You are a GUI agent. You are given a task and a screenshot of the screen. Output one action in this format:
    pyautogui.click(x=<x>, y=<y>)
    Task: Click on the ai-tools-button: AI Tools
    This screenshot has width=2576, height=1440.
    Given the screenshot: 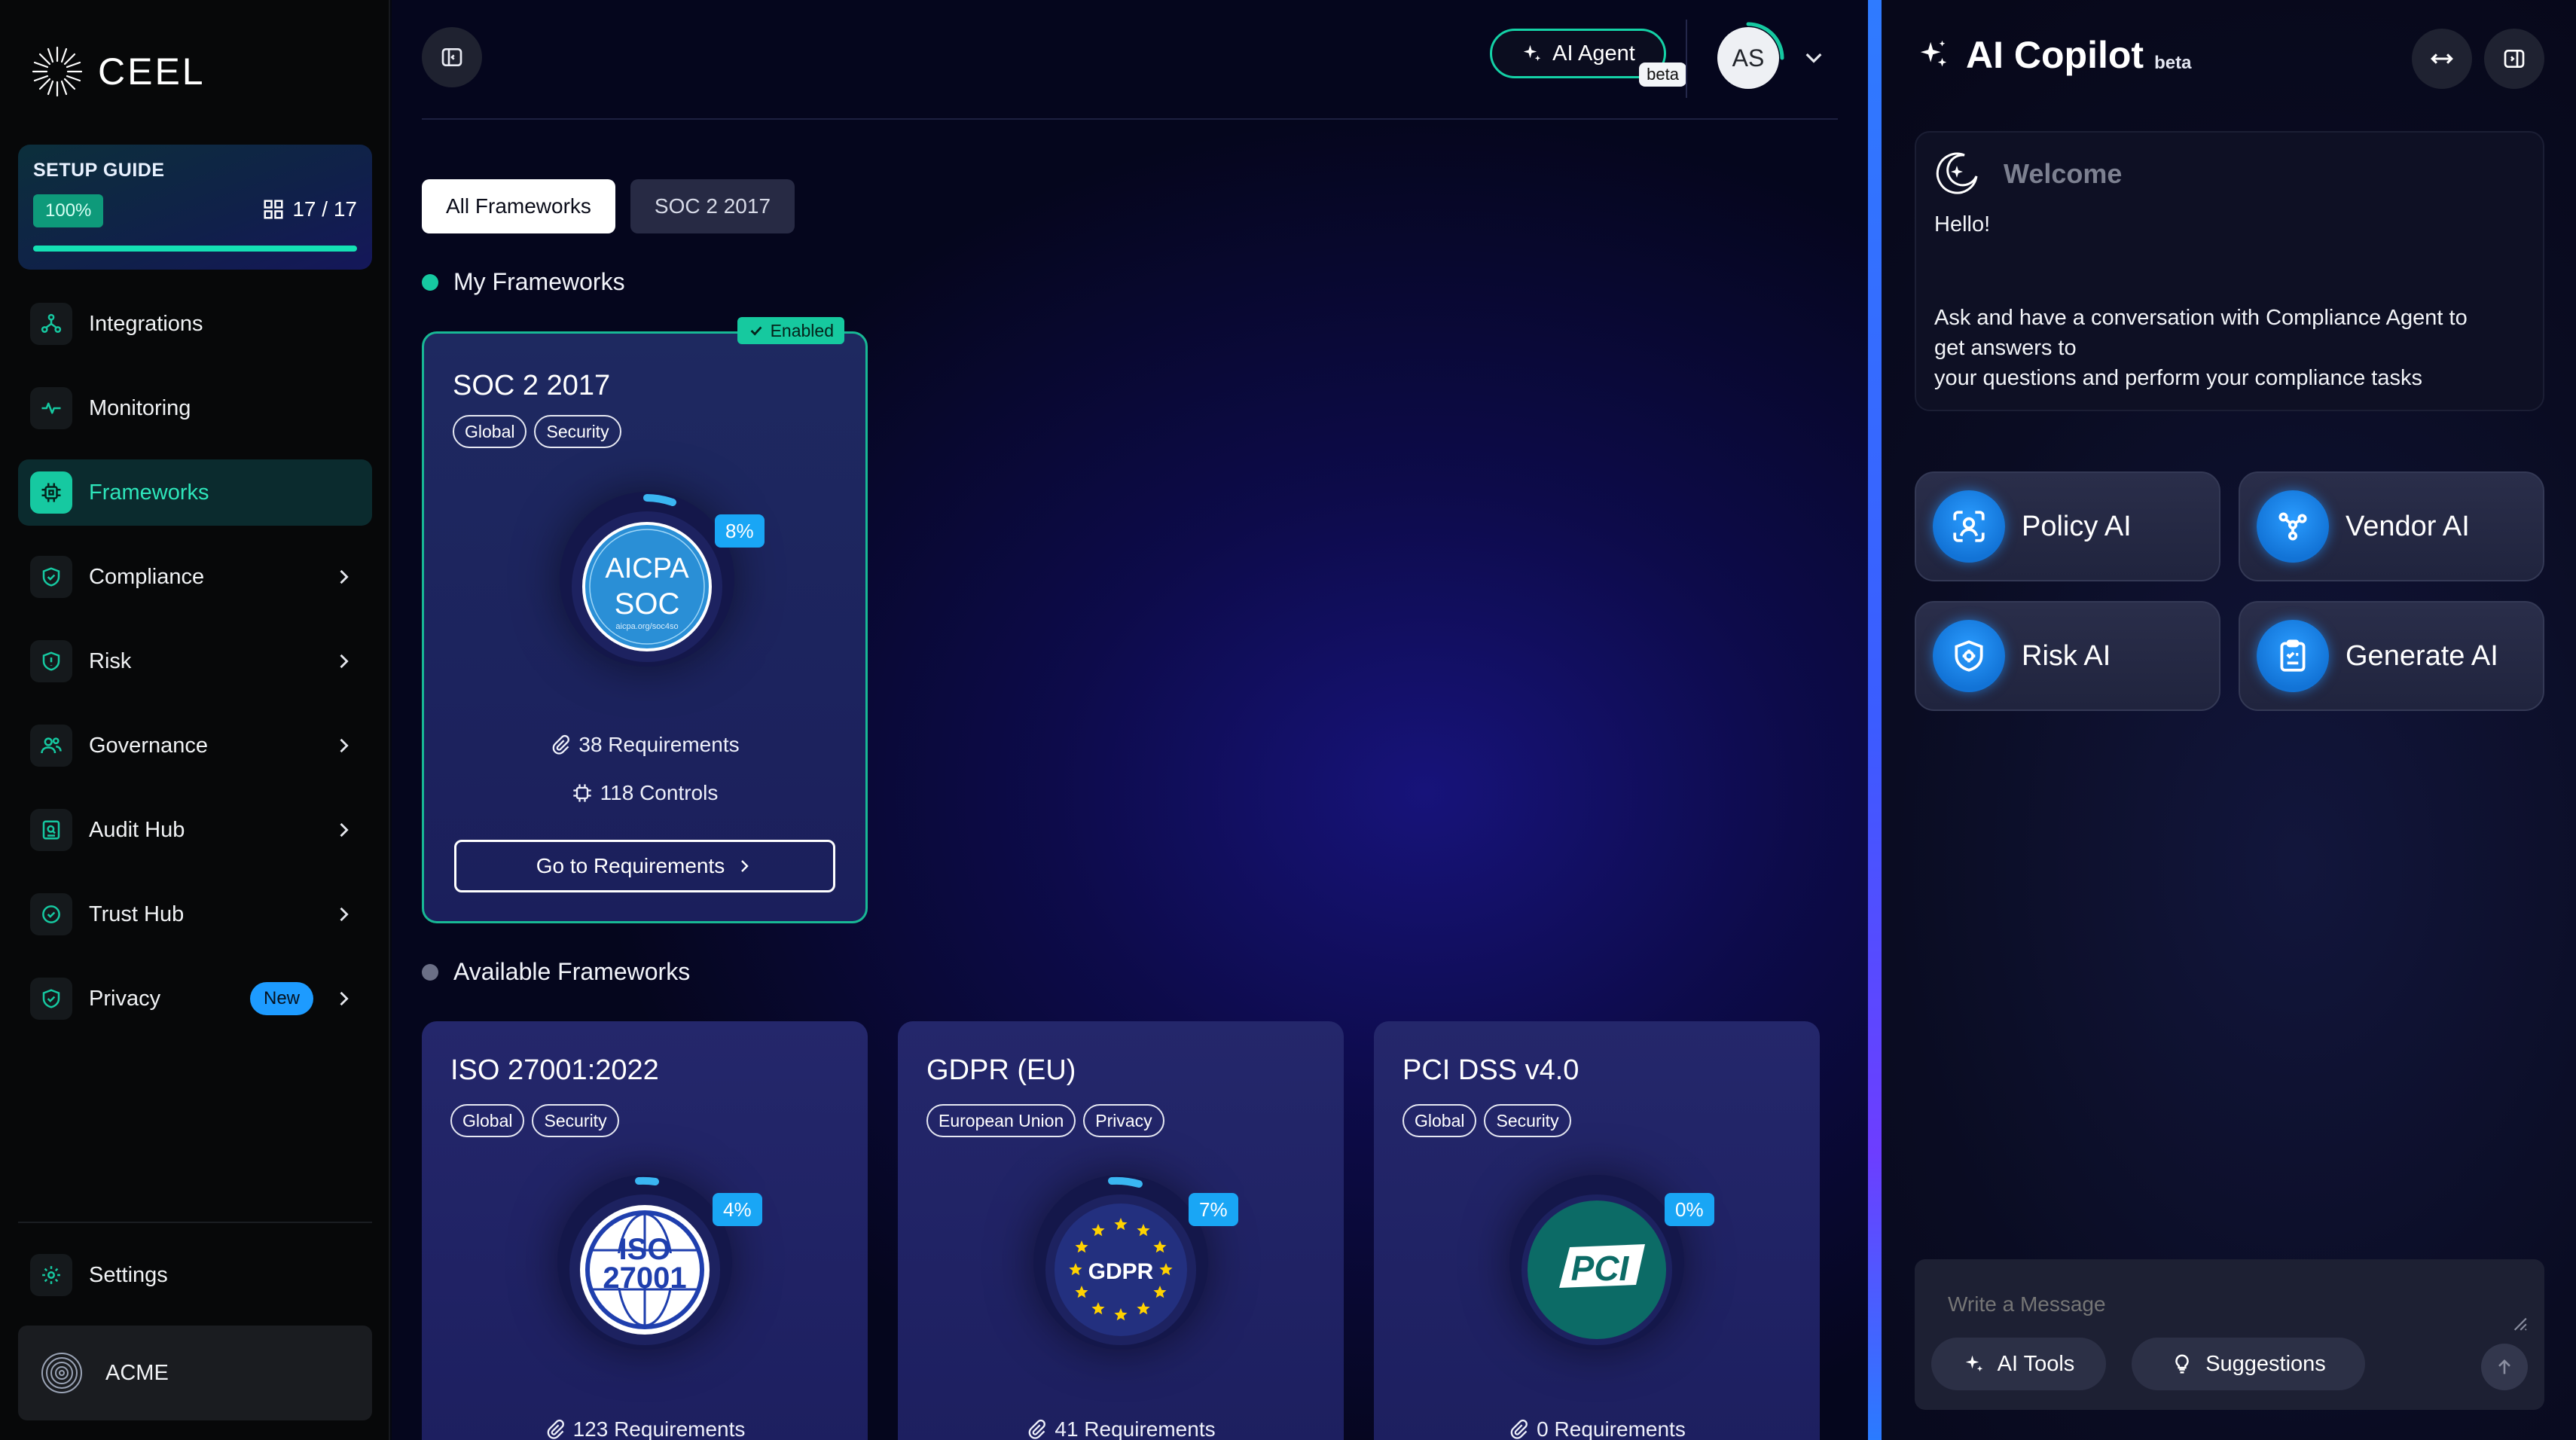 What is the action you would take?
    pyautogui.click(x=2019, y=1364)
    